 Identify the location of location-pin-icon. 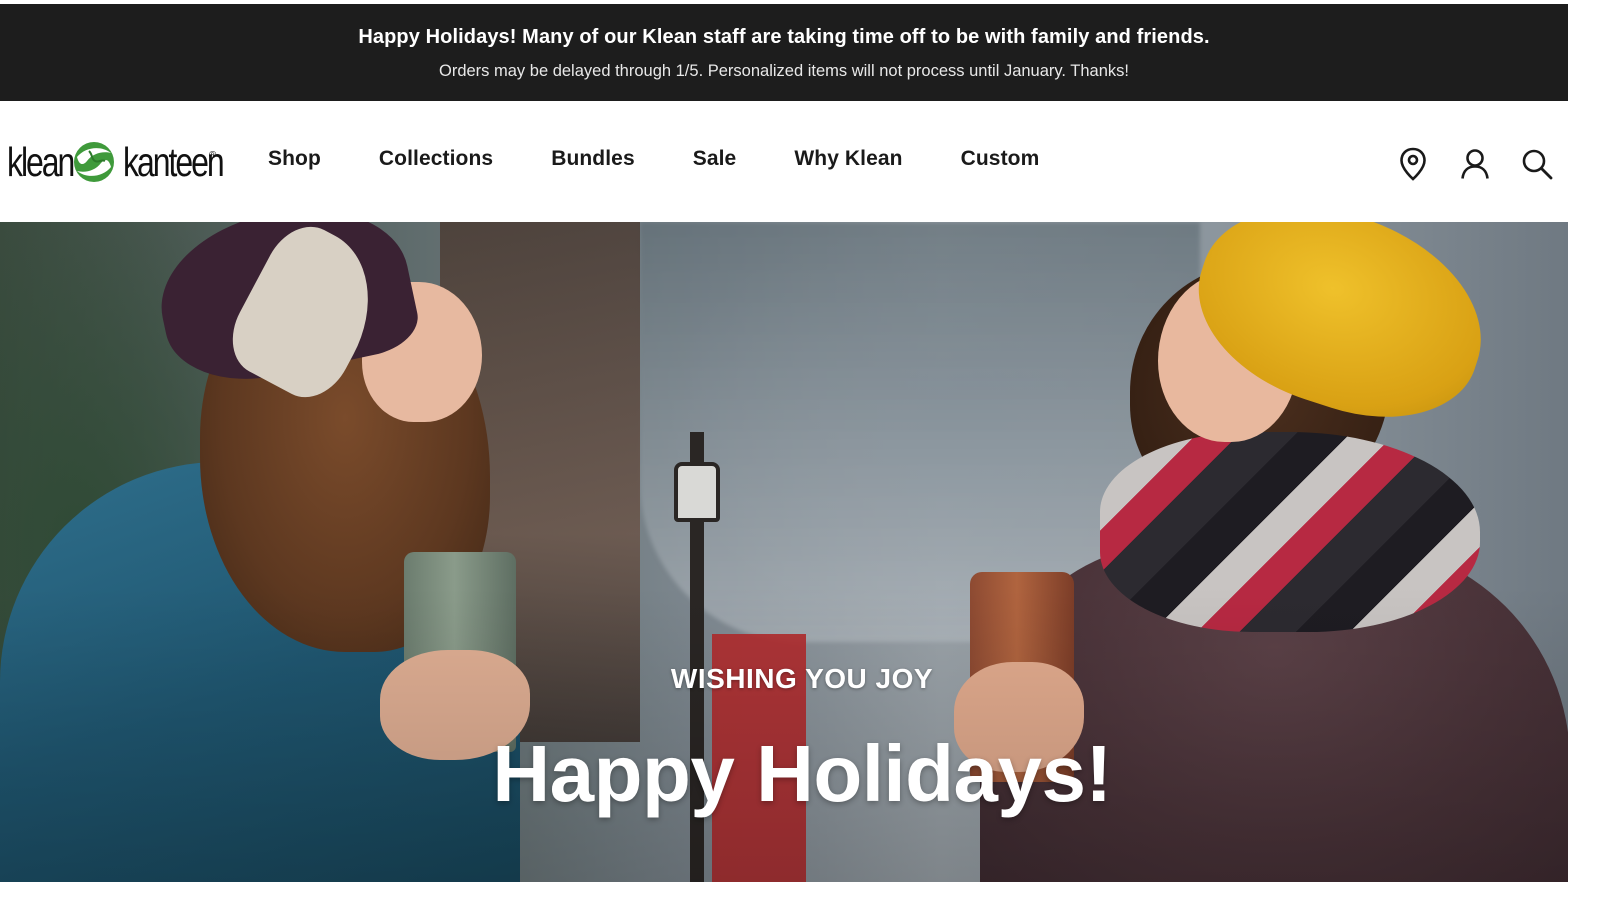
(1413, 164).